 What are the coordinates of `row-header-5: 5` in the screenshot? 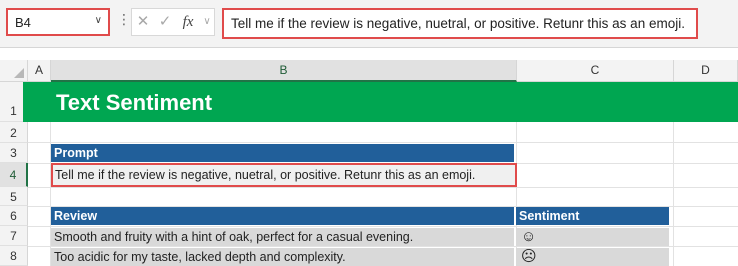 It's located at (14, 196).